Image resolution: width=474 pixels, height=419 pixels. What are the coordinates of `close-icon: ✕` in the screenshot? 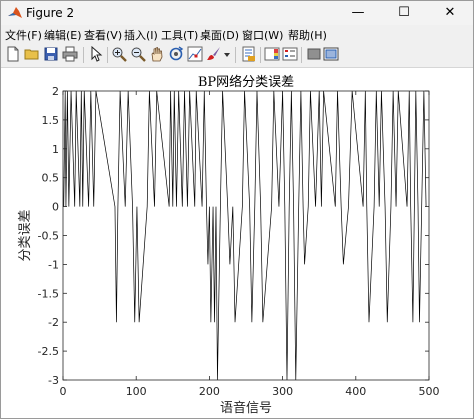 It's located at (450, 12).